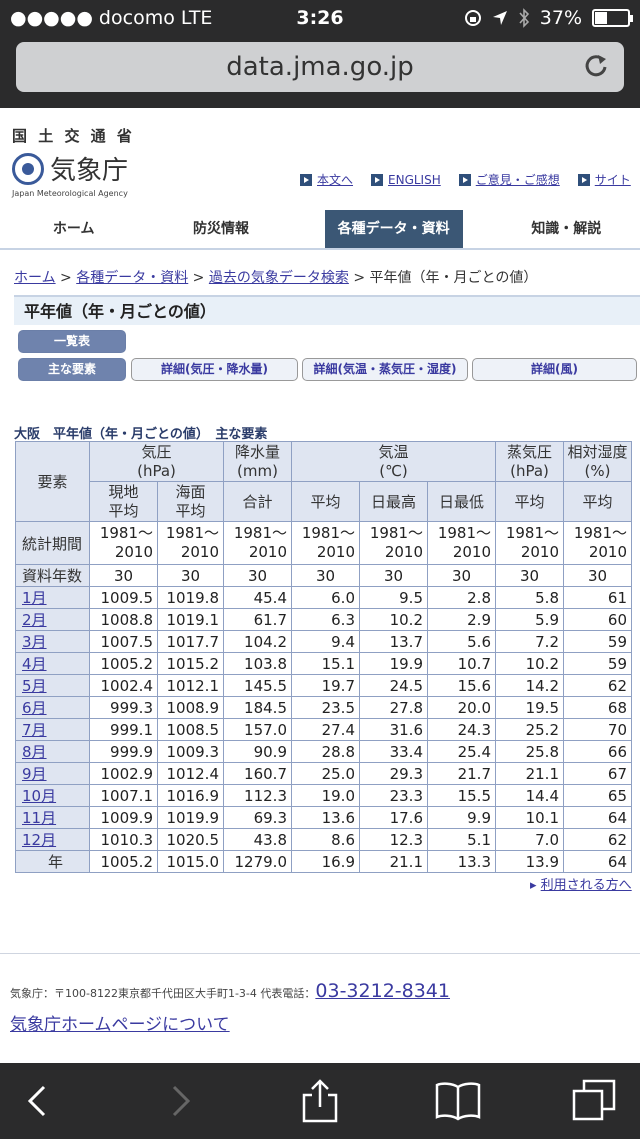 The image size is (640, 1139). I want to click on month-link: 3月, so click(34, 642).